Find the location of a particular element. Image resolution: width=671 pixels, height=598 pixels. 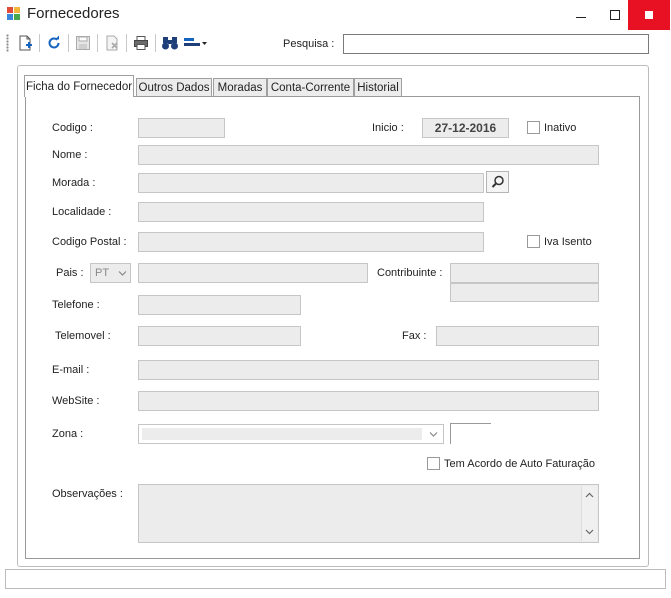

close-icon is located at coordinates (649, 15).